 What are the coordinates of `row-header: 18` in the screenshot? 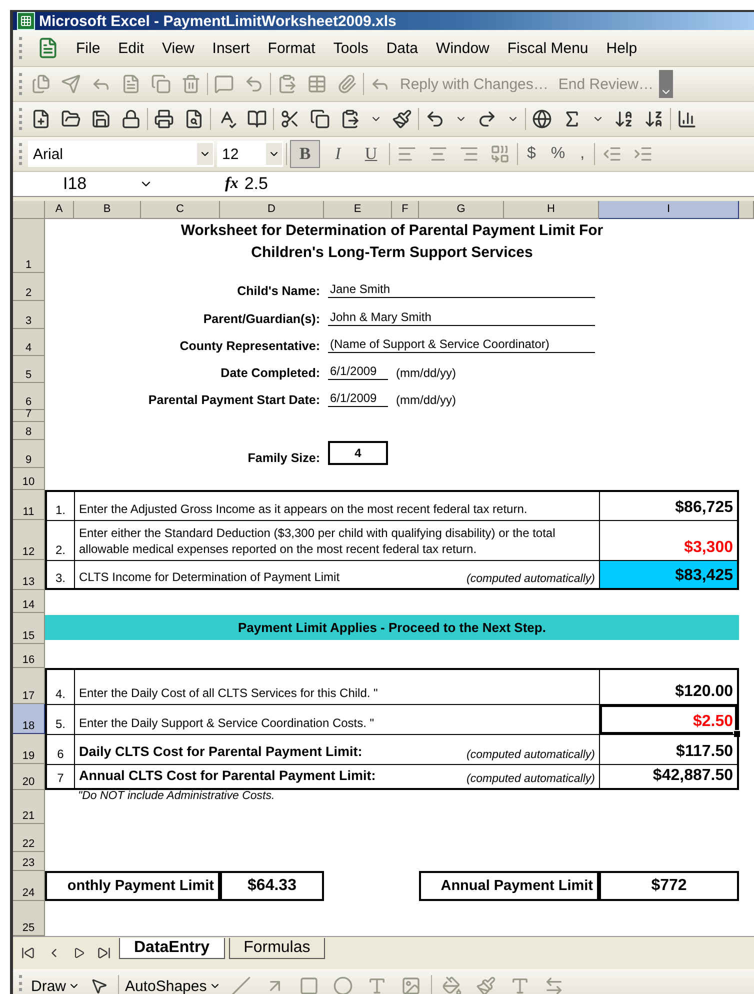 It's located at (29, 719).